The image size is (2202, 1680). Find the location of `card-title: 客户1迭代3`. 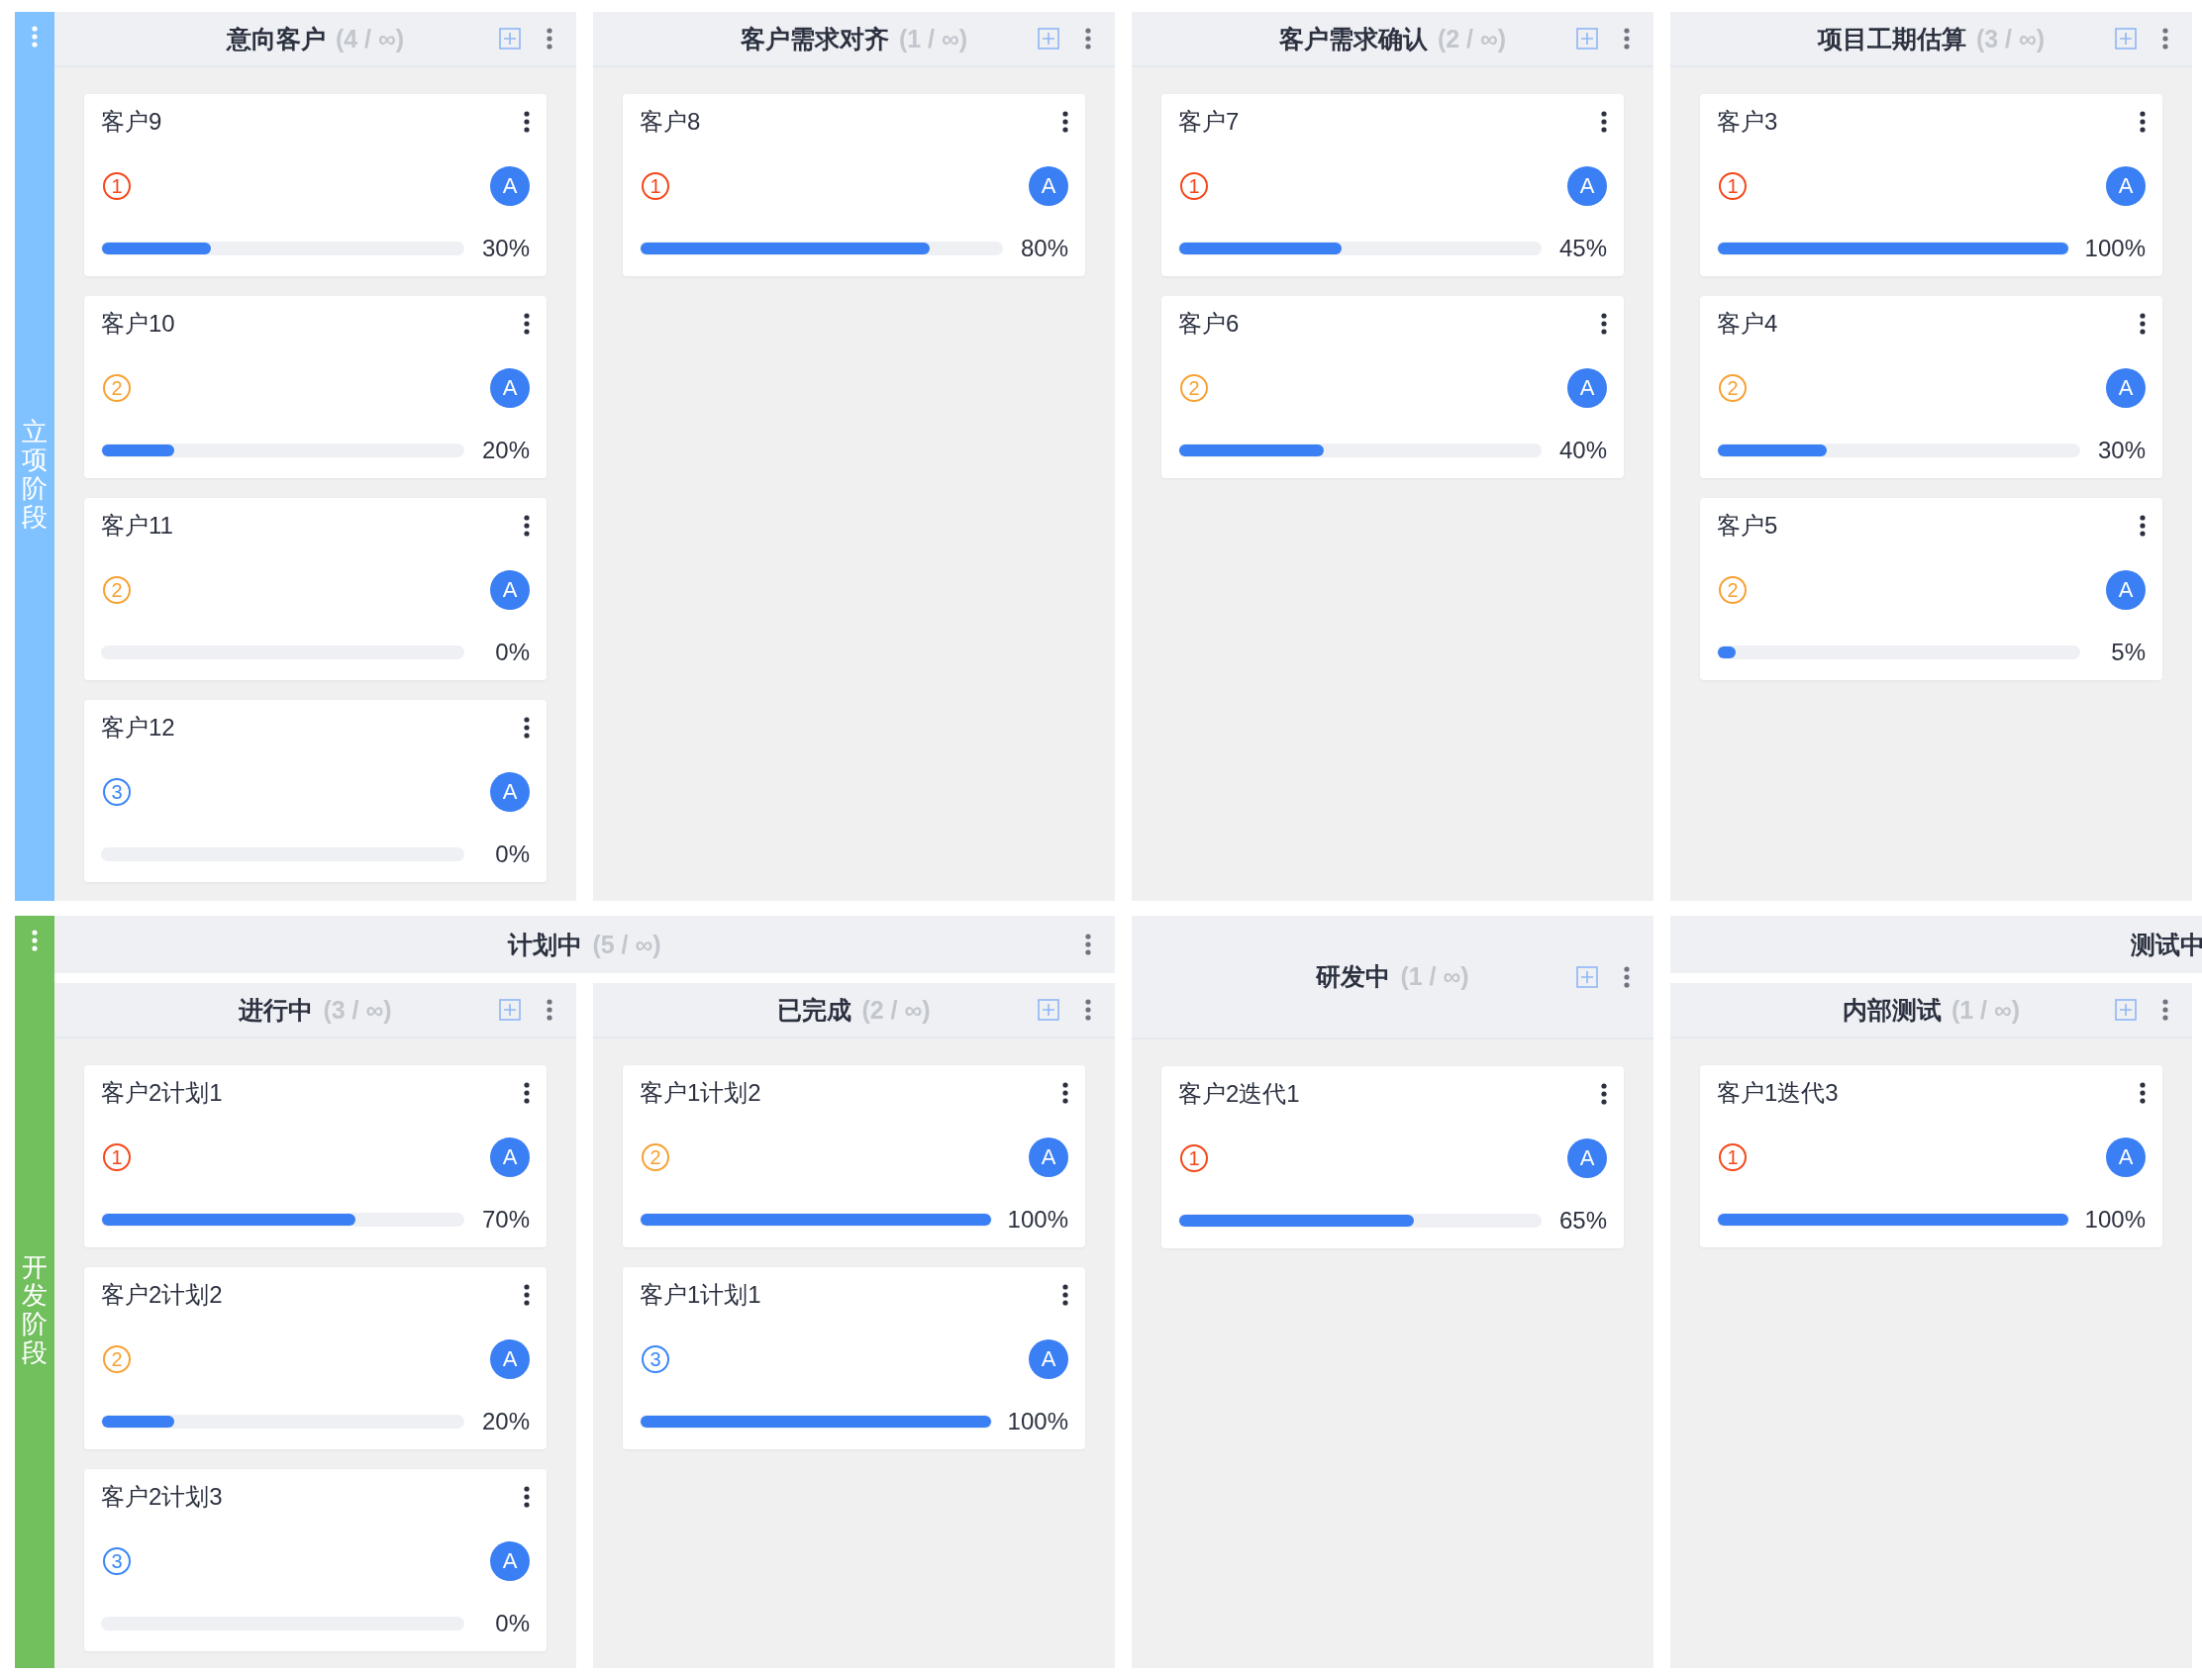

card-title: 客户1迭代3 is located at coordinates (1778, 1093).